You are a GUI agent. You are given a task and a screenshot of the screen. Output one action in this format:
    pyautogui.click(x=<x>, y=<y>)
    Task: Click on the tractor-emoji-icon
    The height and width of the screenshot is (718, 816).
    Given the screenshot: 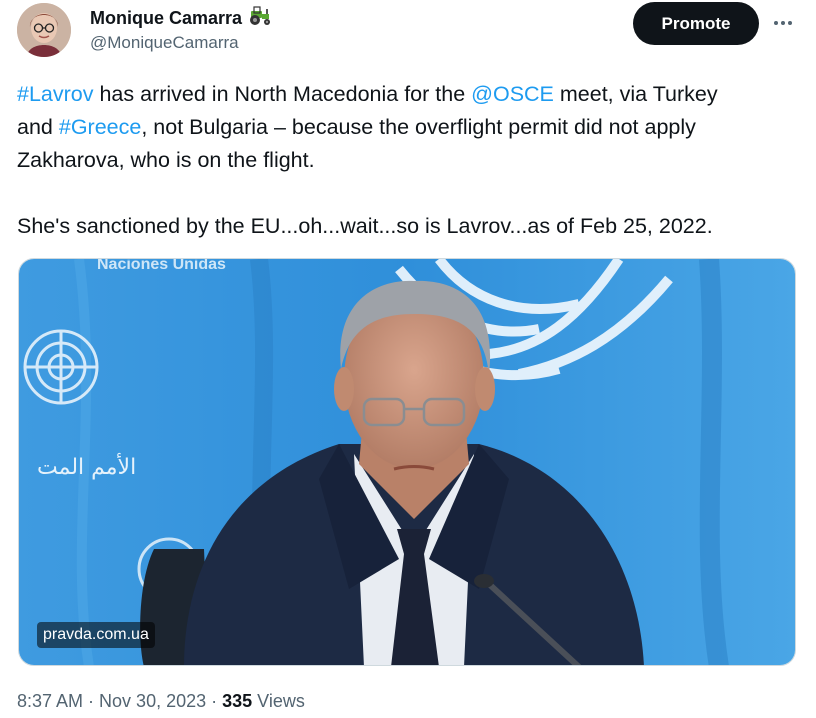 What is the action you would take?
    pyautogui.click(x=260, y=18)
    